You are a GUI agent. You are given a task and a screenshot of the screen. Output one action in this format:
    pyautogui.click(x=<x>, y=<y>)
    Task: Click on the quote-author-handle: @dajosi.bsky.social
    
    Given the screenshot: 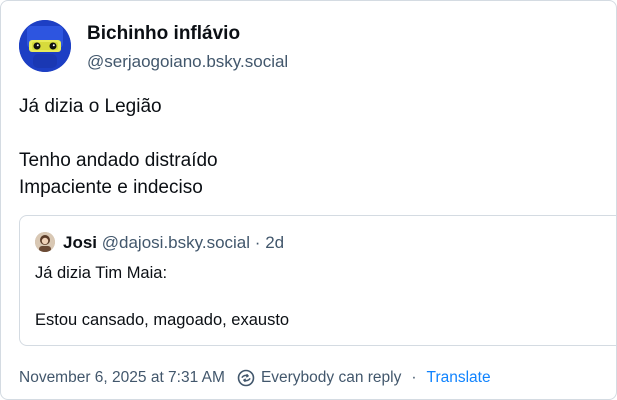 What is the action you would take?
    pyautogui.click(x=176, y=242)
    